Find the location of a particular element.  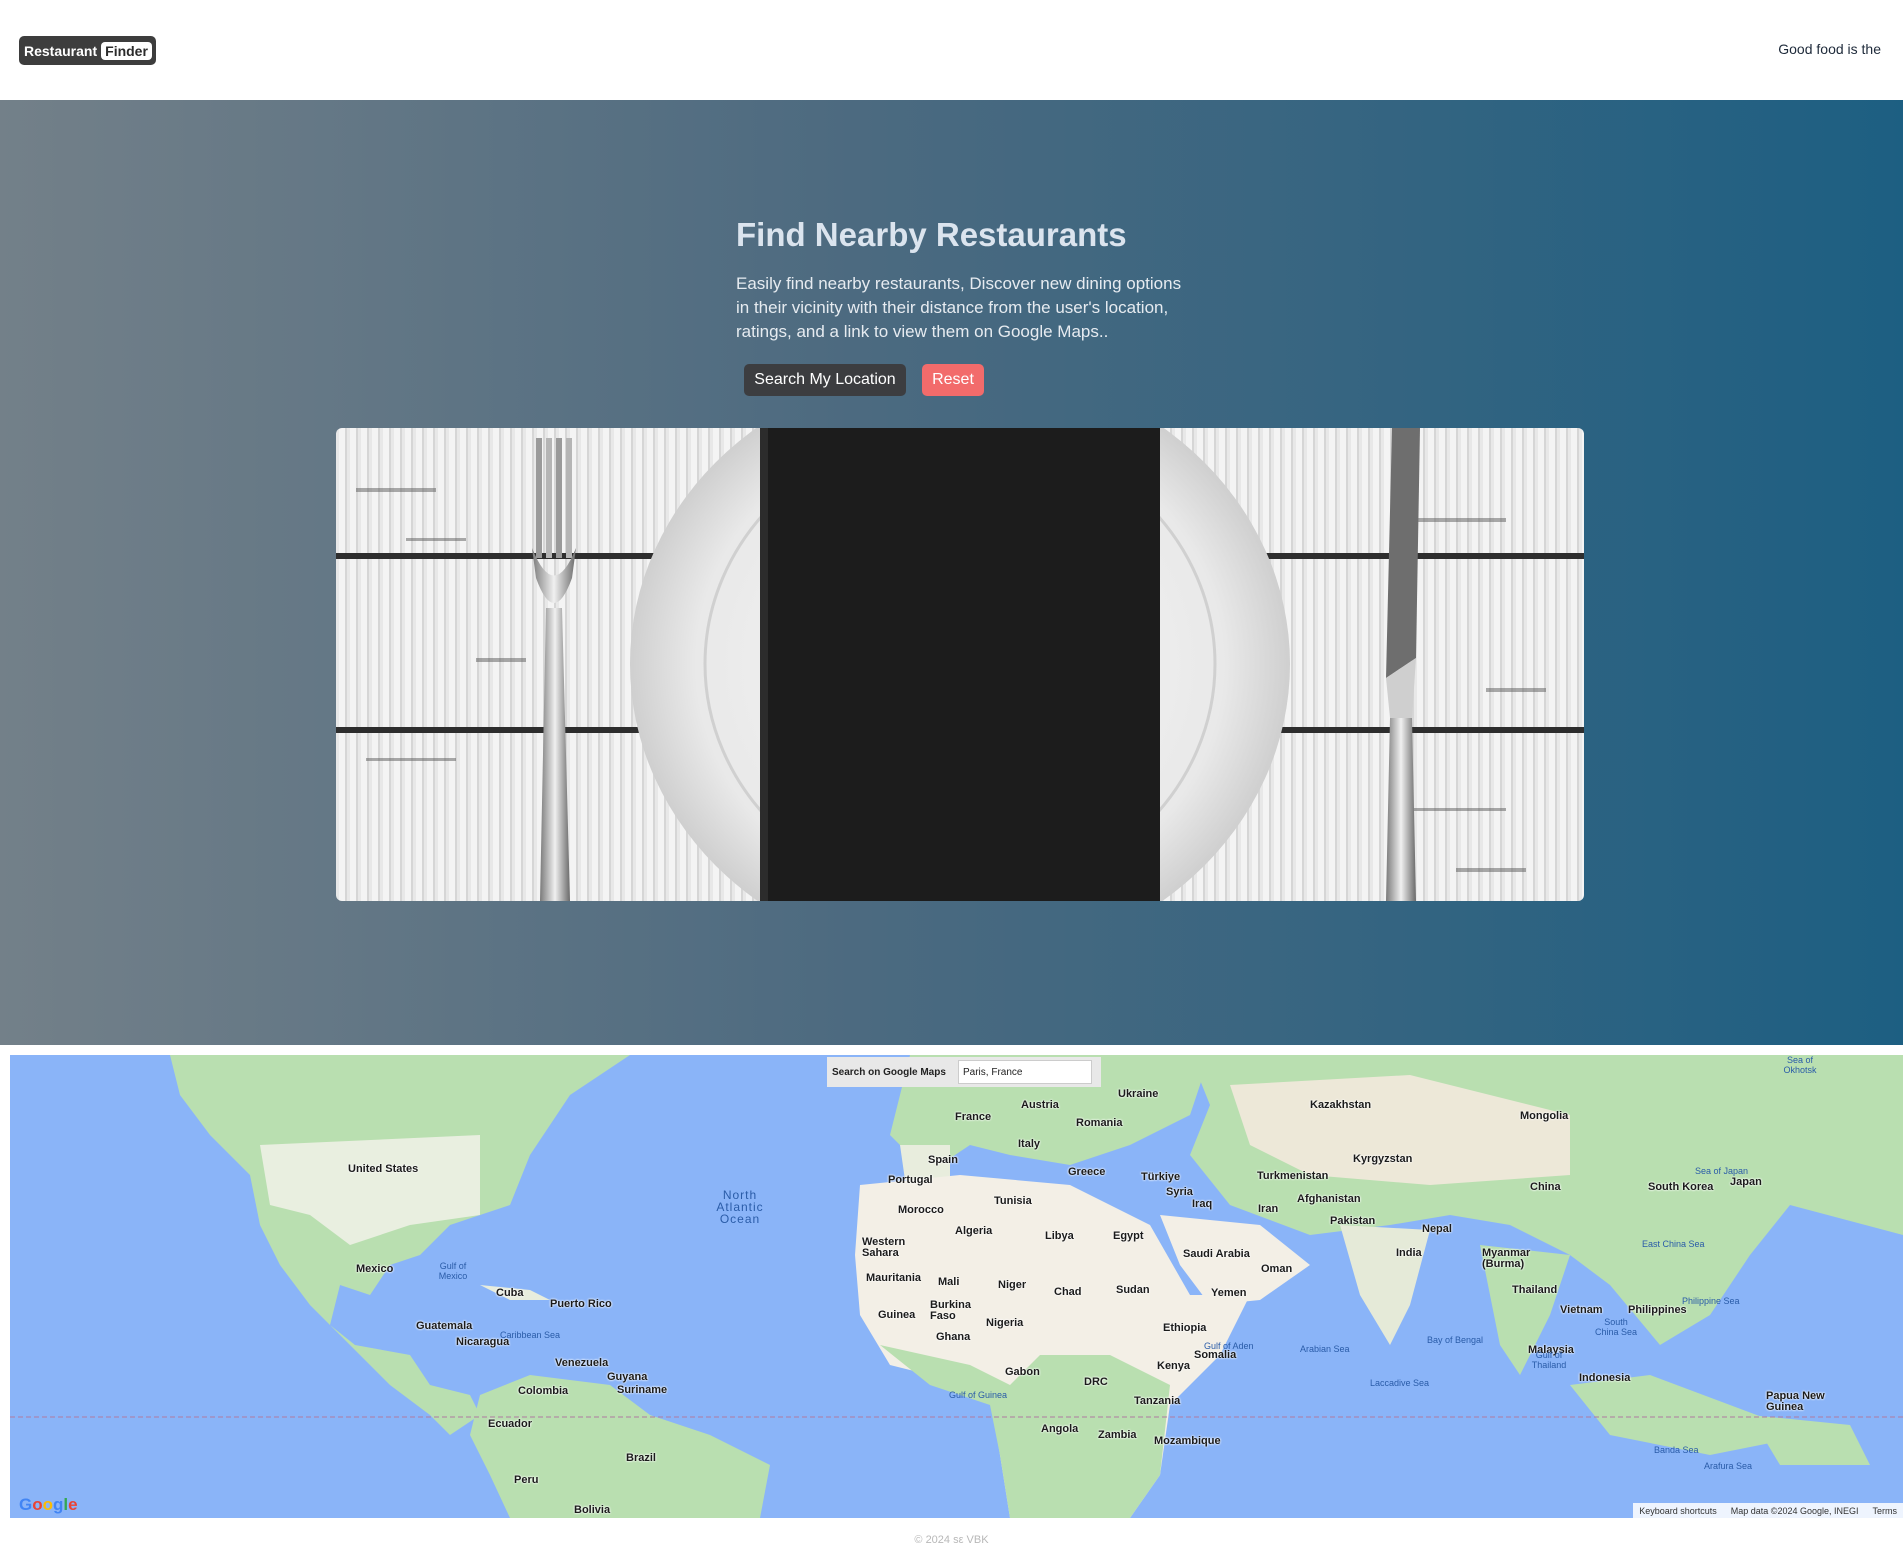

country-label: South Korea is located at coordinates (1681, 1187).